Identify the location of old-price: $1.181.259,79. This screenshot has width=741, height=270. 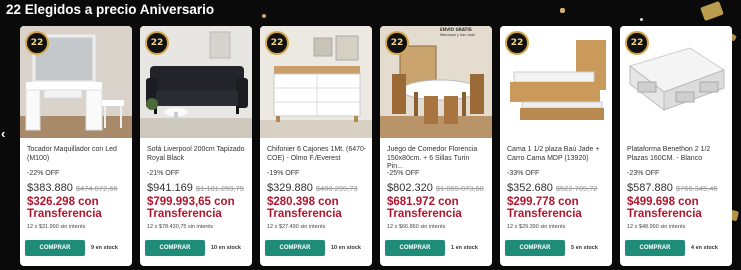
(219, 188).